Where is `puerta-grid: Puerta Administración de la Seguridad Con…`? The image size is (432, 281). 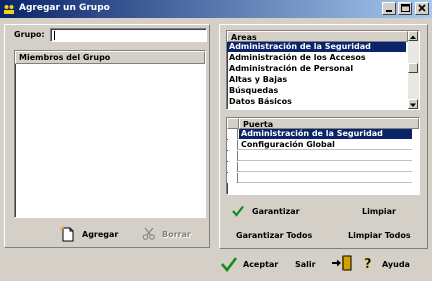 puerta-grid: Puerta Administración de la Seguridad Con… is located at coordinates (323, 156).